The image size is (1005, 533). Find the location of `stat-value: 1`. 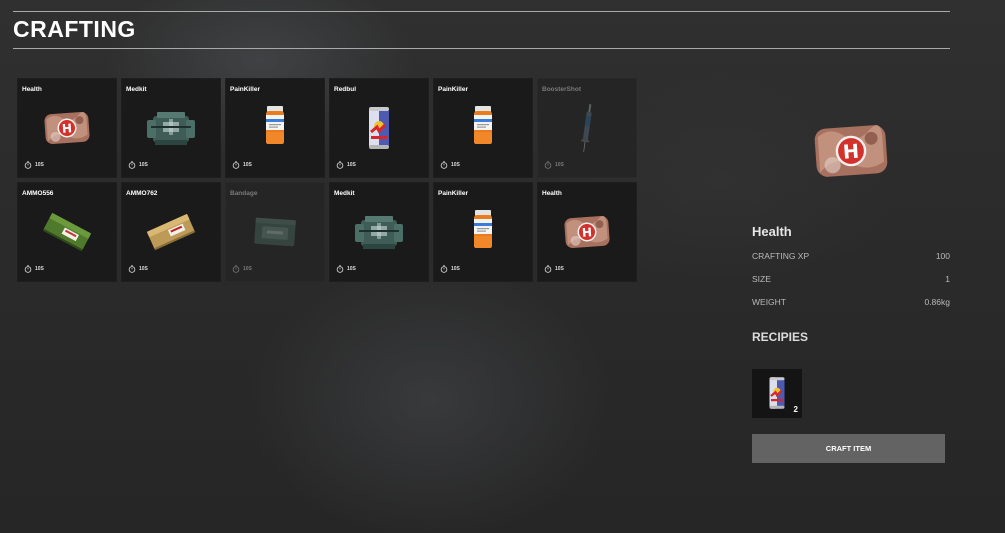

stat-value: 1 is located at coordinates (947, 279).